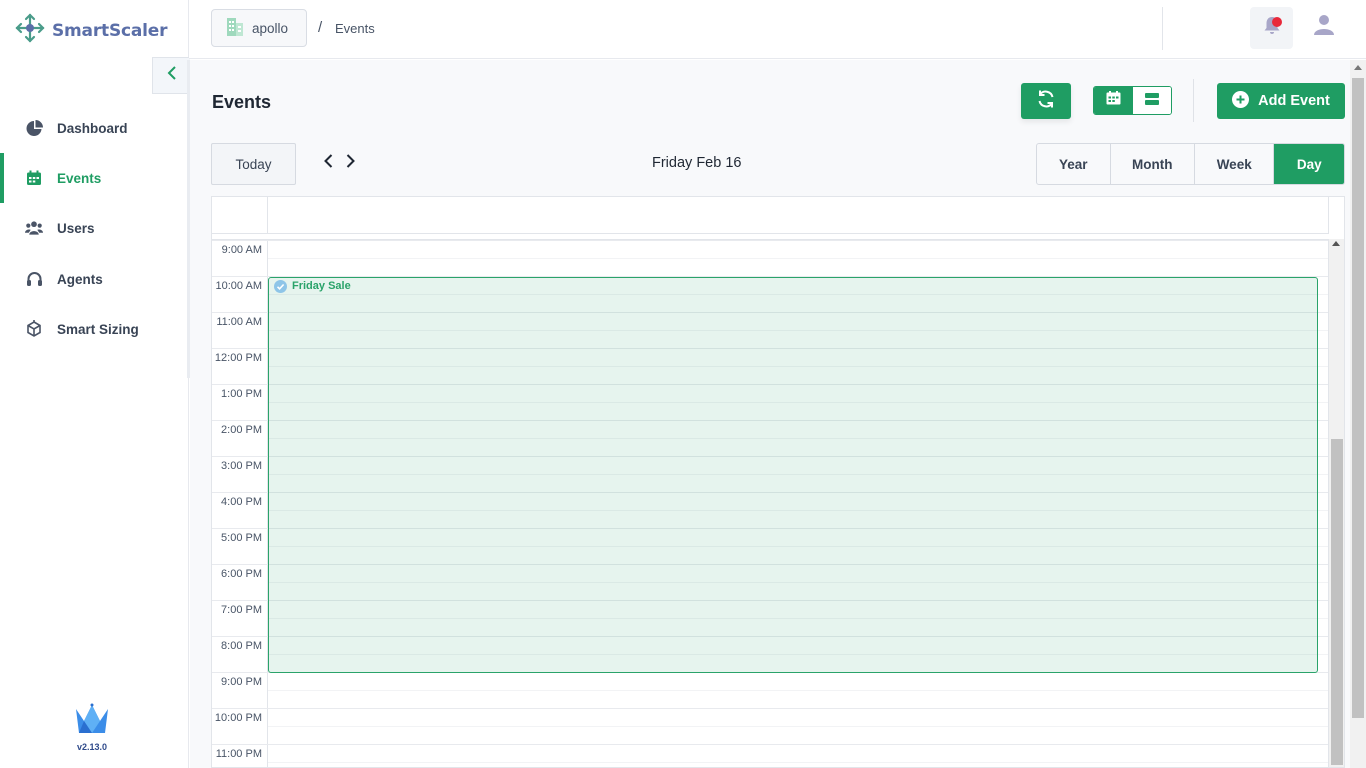  I want to click on page-scroll-thumb, so click(1358, 398).